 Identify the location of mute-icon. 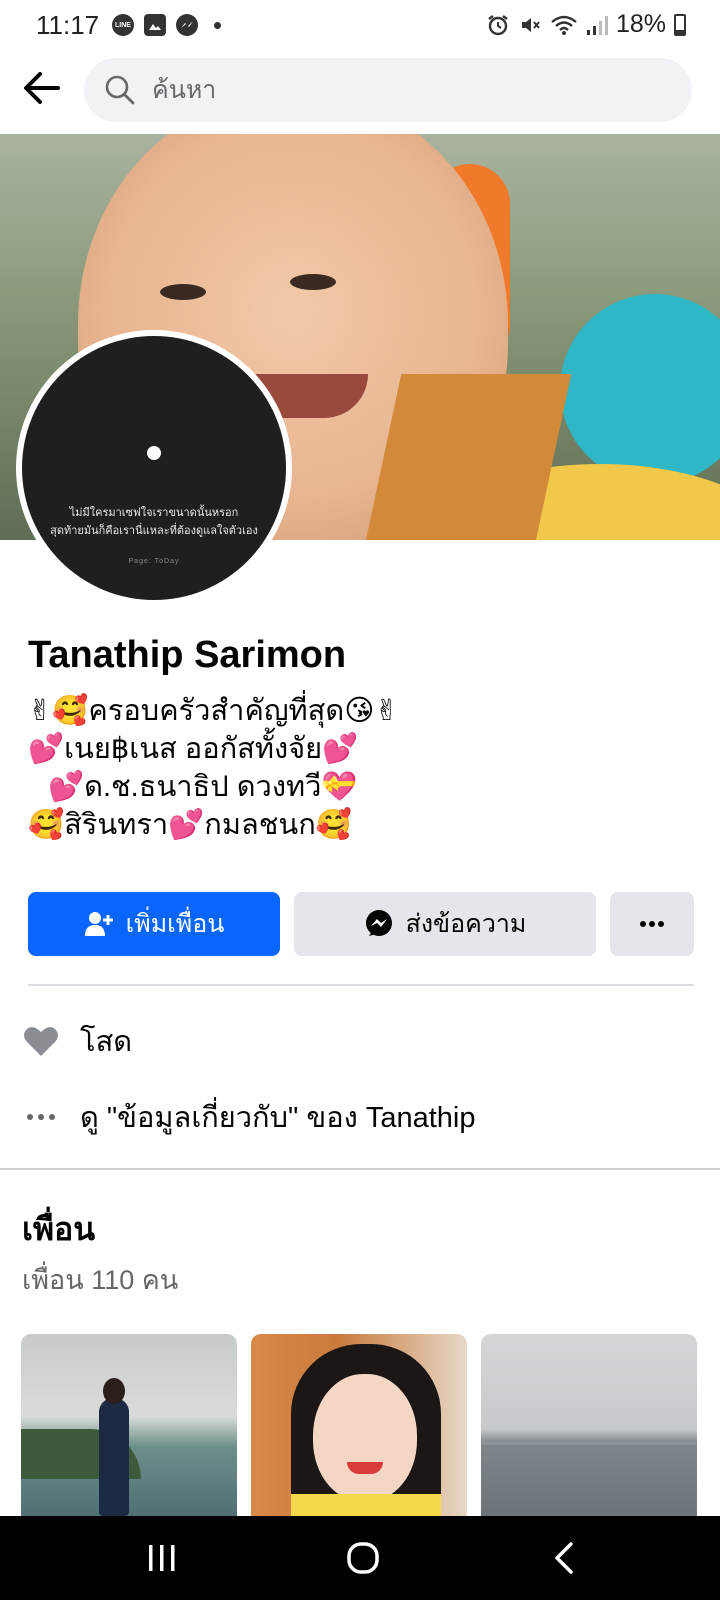
(530, 24).